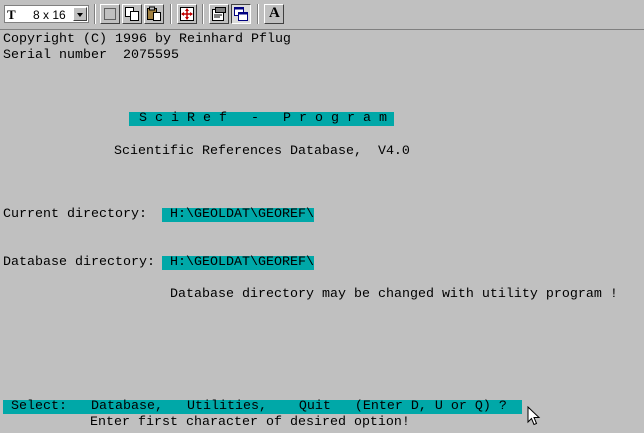 This screenshot has height=433, width=644. Describe the element at coordinates (79, 262) in the screenshot. I see `database-directory-label: Database directory:` at that location.